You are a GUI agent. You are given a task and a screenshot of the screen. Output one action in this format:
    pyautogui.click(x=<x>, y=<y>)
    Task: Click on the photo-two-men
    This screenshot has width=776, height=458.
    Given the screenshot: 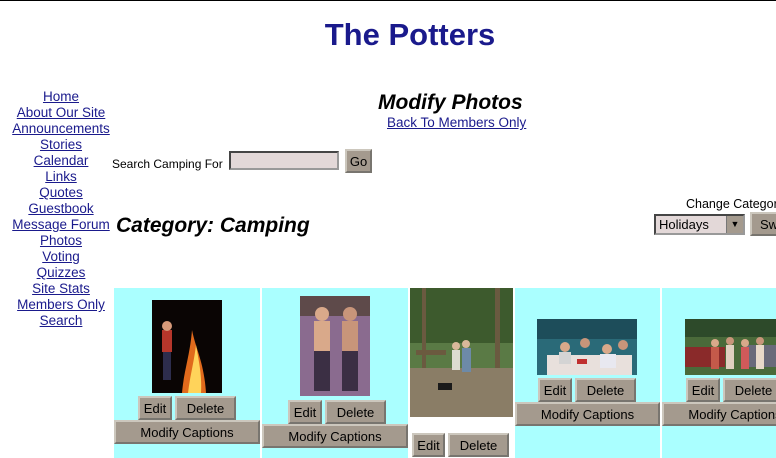 What is the action you would take?
    pyautogui.click(x=335, y=346)
    